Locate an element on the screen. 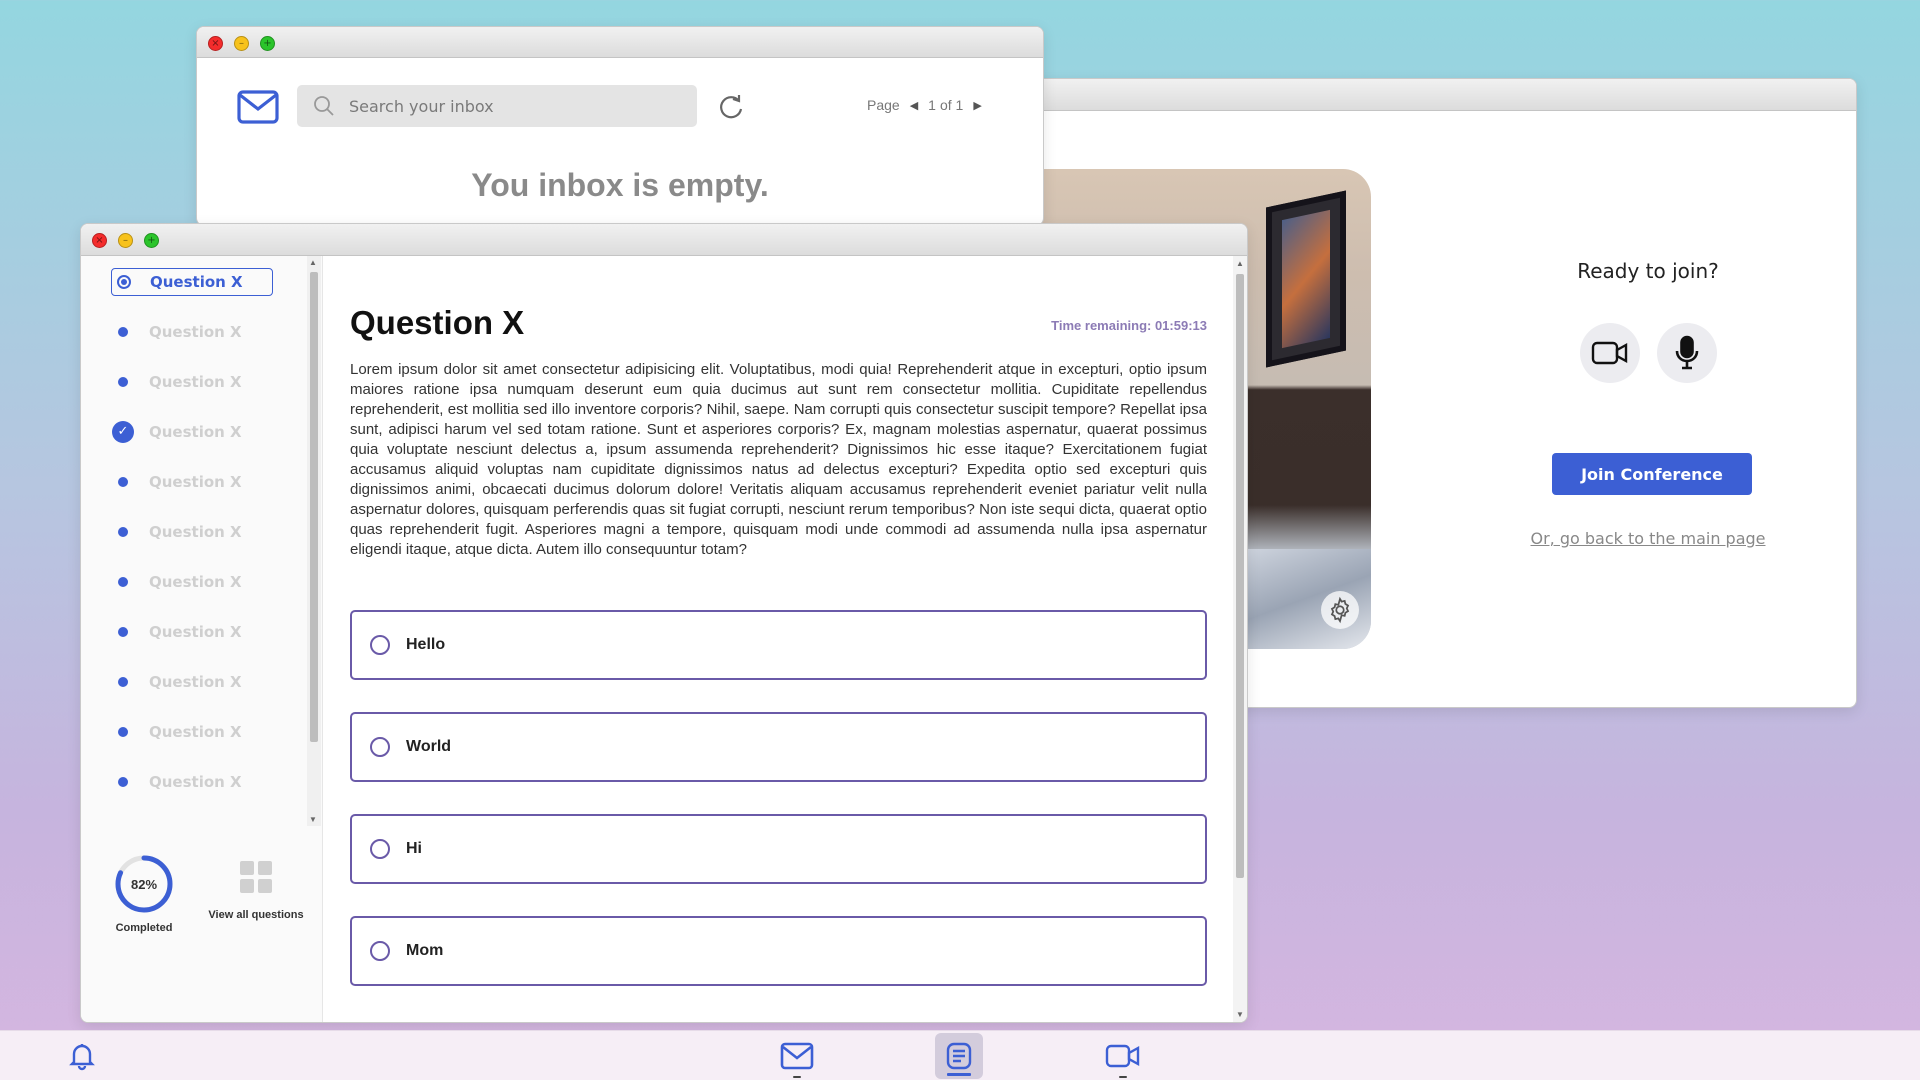  gear-icon is located at coordinates (1340, 610).